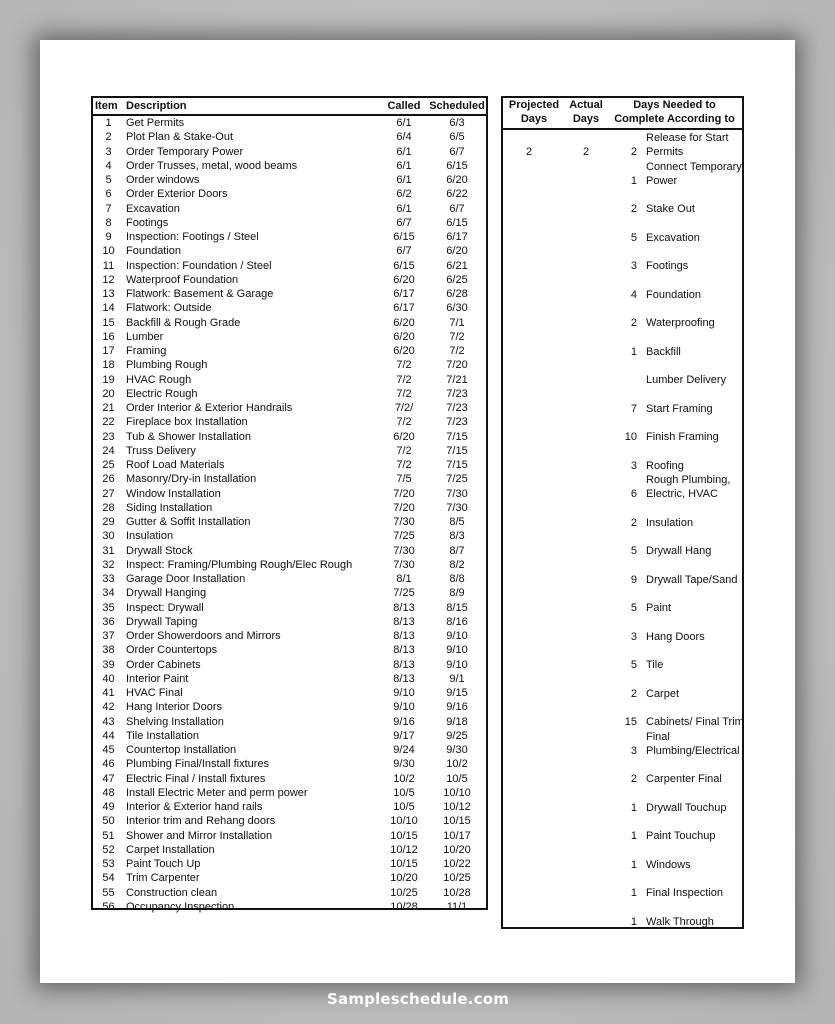 The height and width of the screenshot is (1024, 835). What do you see at coordinates (457, 778) in the screenshot?
I see `scheduled-date: 10/5` at bounding box center [457, 778].